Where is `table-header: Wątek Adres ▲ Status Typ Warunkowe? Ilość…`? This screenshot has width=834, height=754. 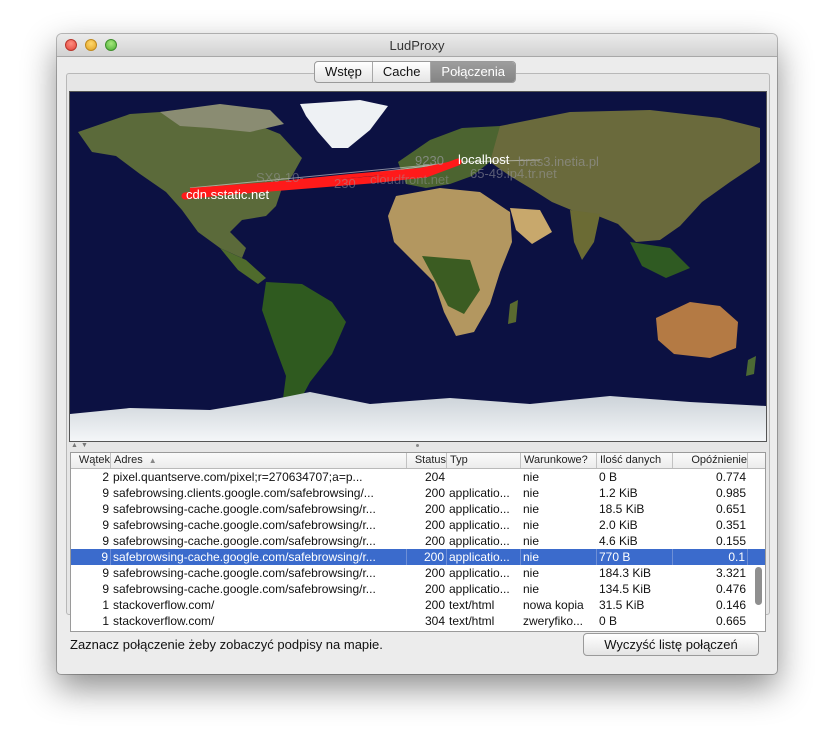 table-header: Wątek Adres ▲ Status Typ Warunkowe? Ilość… is located at coordinates (418, 461).